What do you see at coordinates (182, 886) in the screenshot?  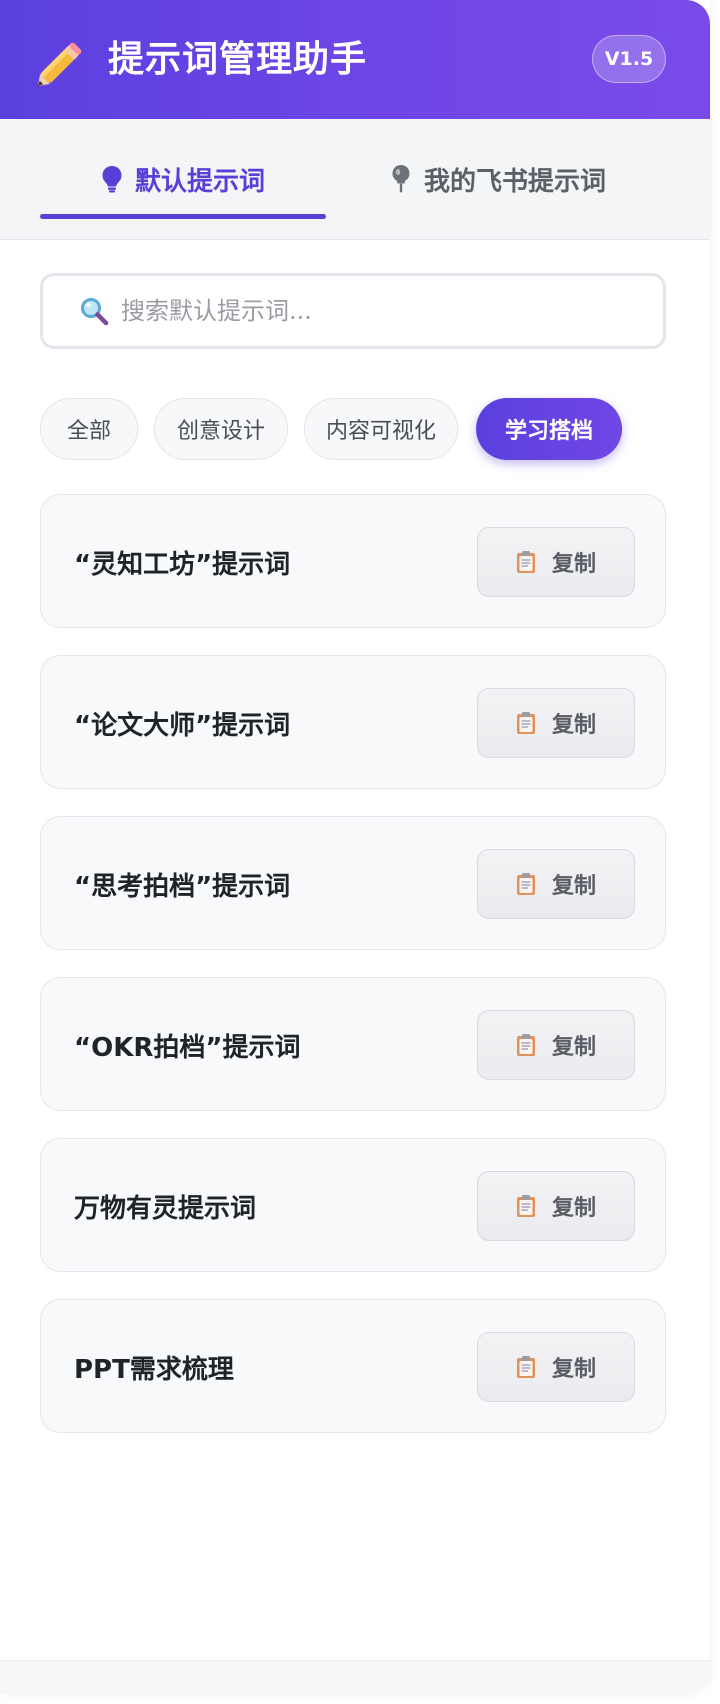 I see `prompt-title: “思考拍档”提示词` at bounding box center [182, 886].